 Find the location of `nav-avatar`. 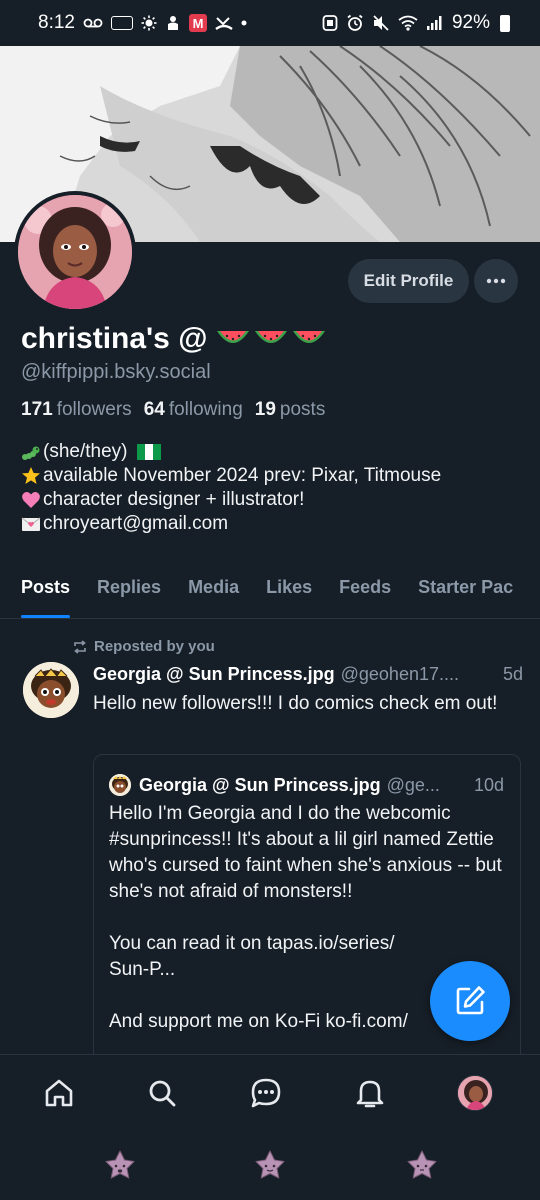

nav-avatar is located at coordinates (475, 1093).